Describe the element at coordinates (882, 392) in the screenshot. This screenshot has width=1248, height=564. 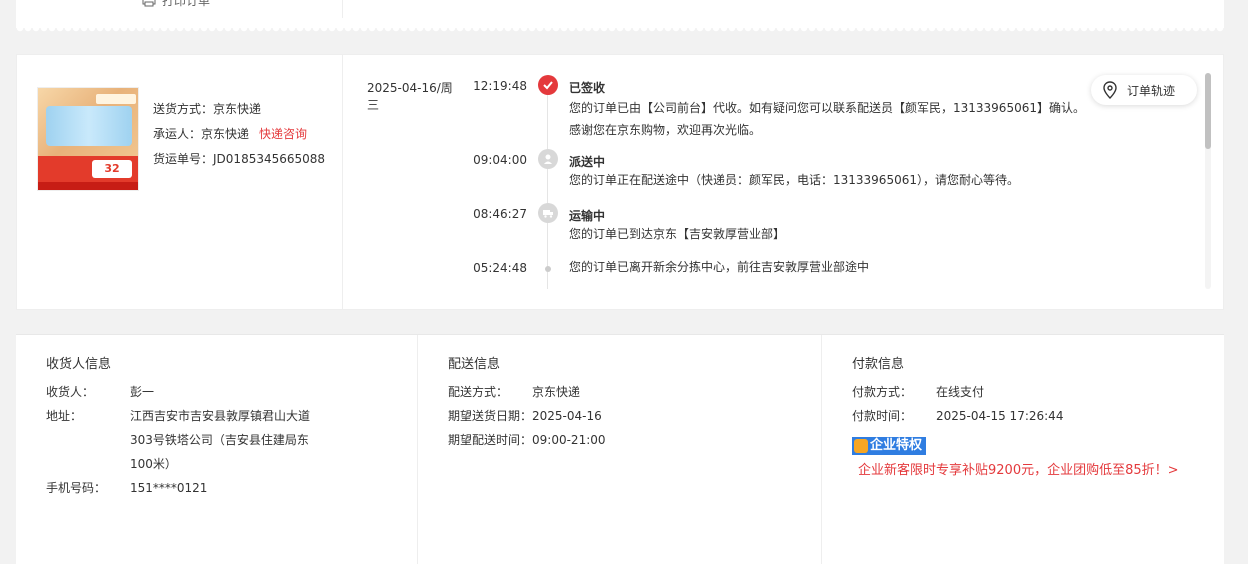
I see `payment-method-label: 付款方式：` at that location.